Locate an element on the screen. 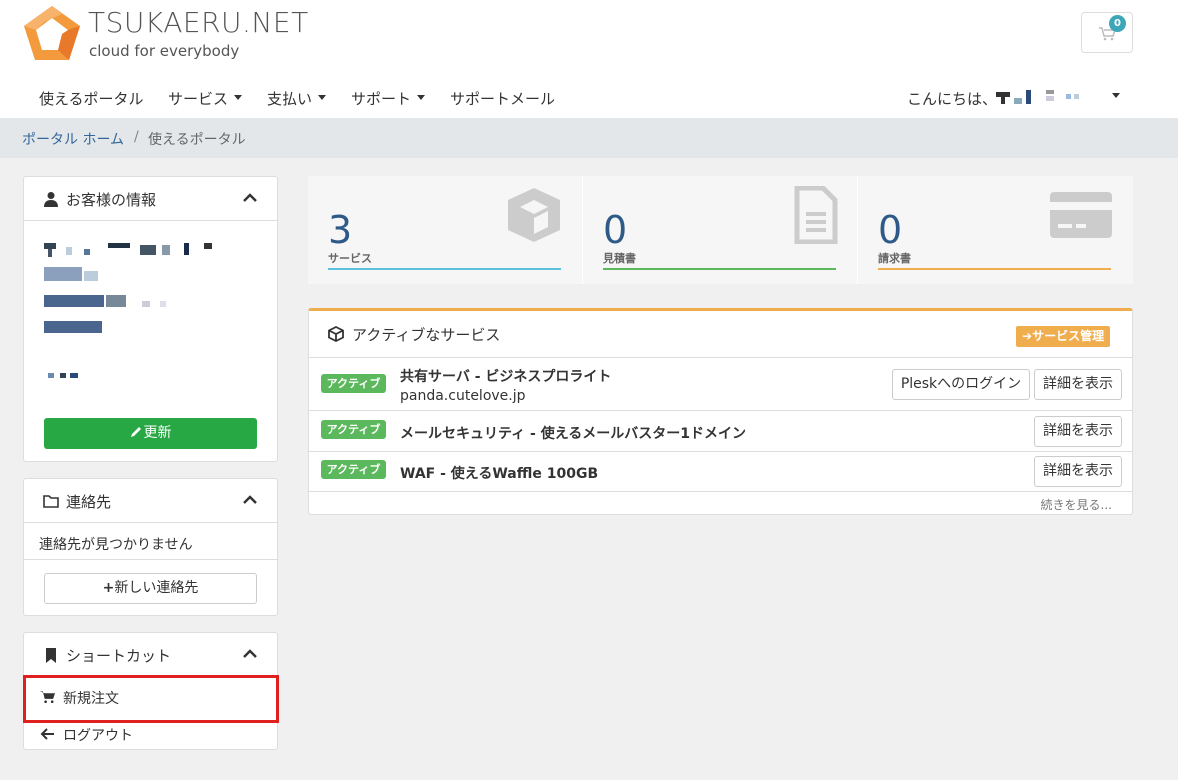 This screenshot has height=780, width=1178. stat-services: 3 サービス is located at coordinates (445, 230).